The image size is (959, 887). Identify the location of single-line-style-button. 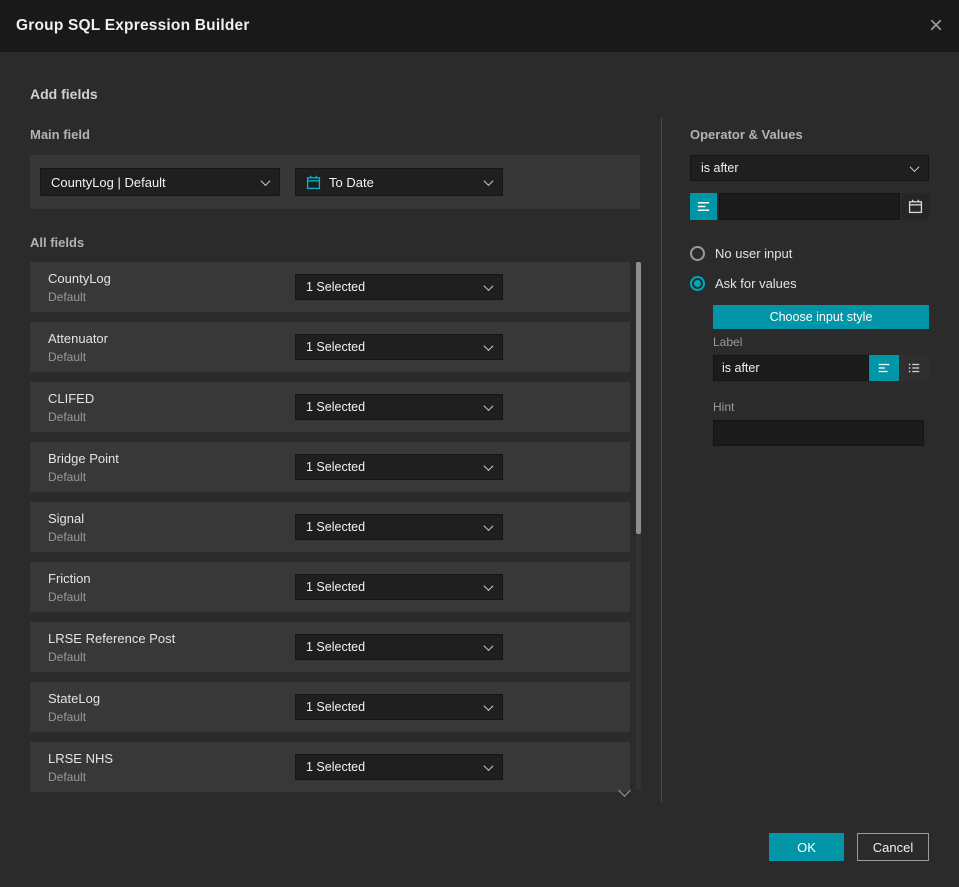
(884, 368).